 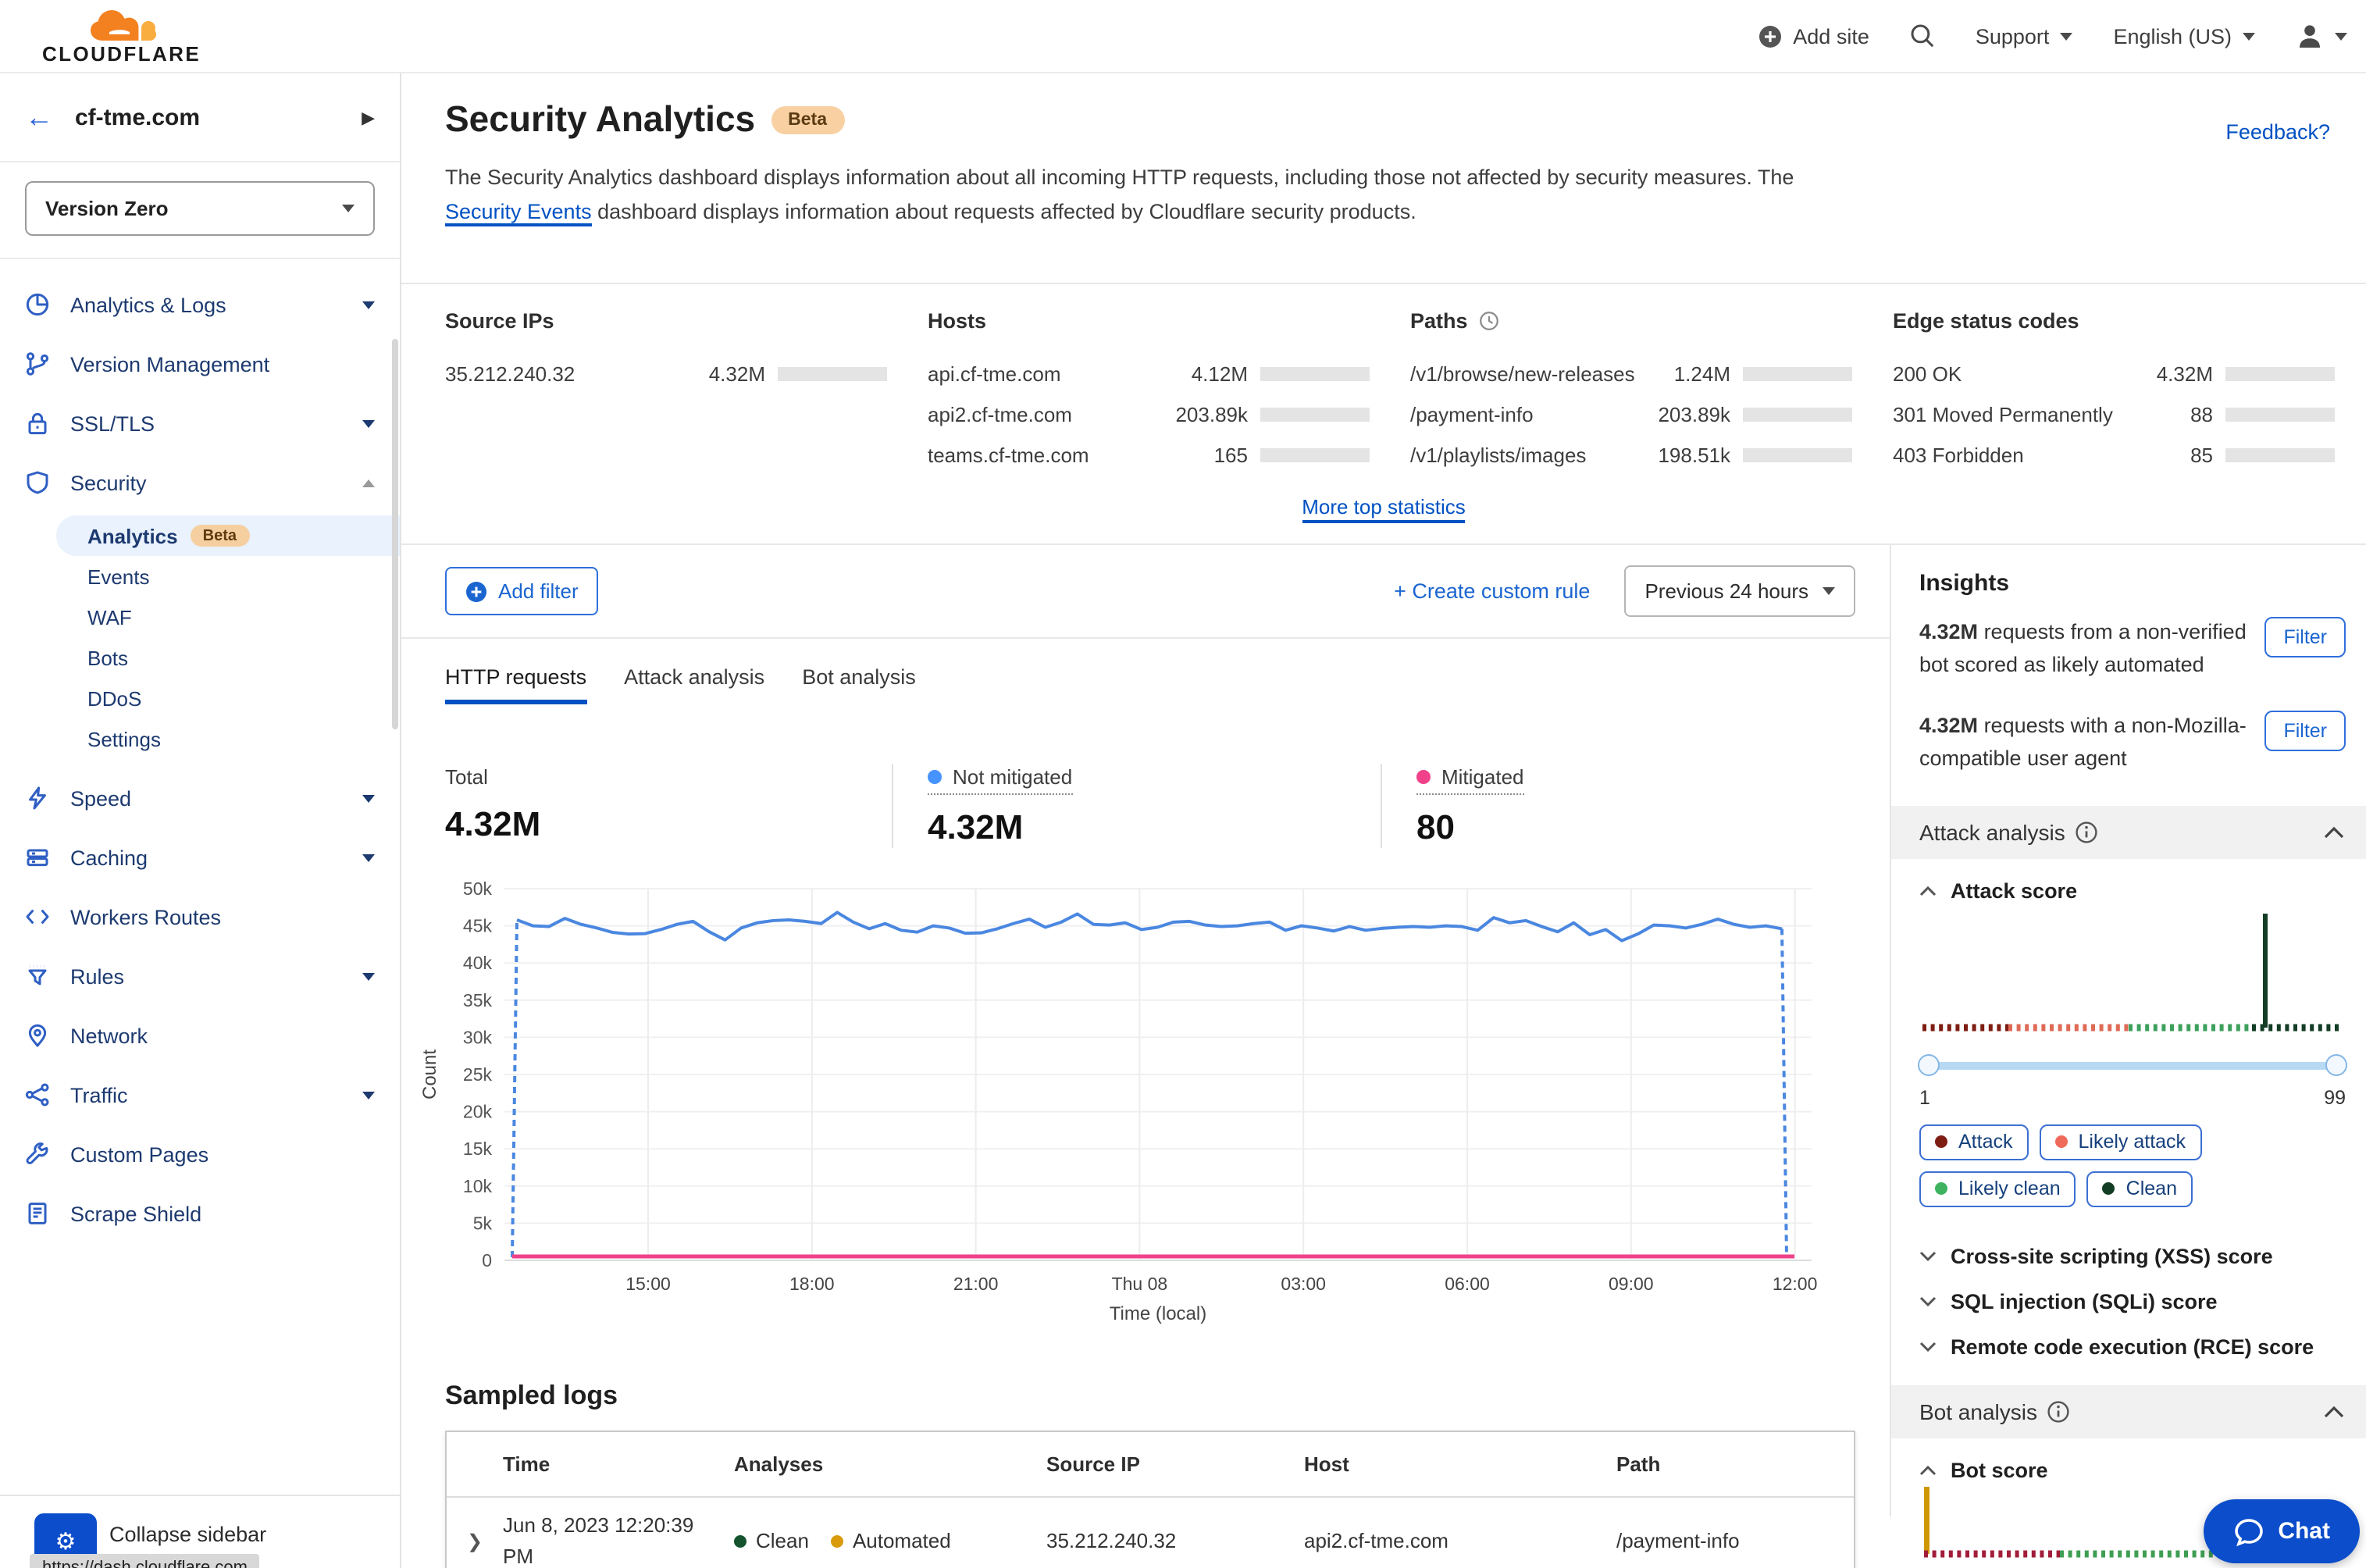 What do you see at coordinates (200, 1094) in the screenshot?
I see `sidebar-item-traffic: Traffic` at bounding box center [200, 1094].